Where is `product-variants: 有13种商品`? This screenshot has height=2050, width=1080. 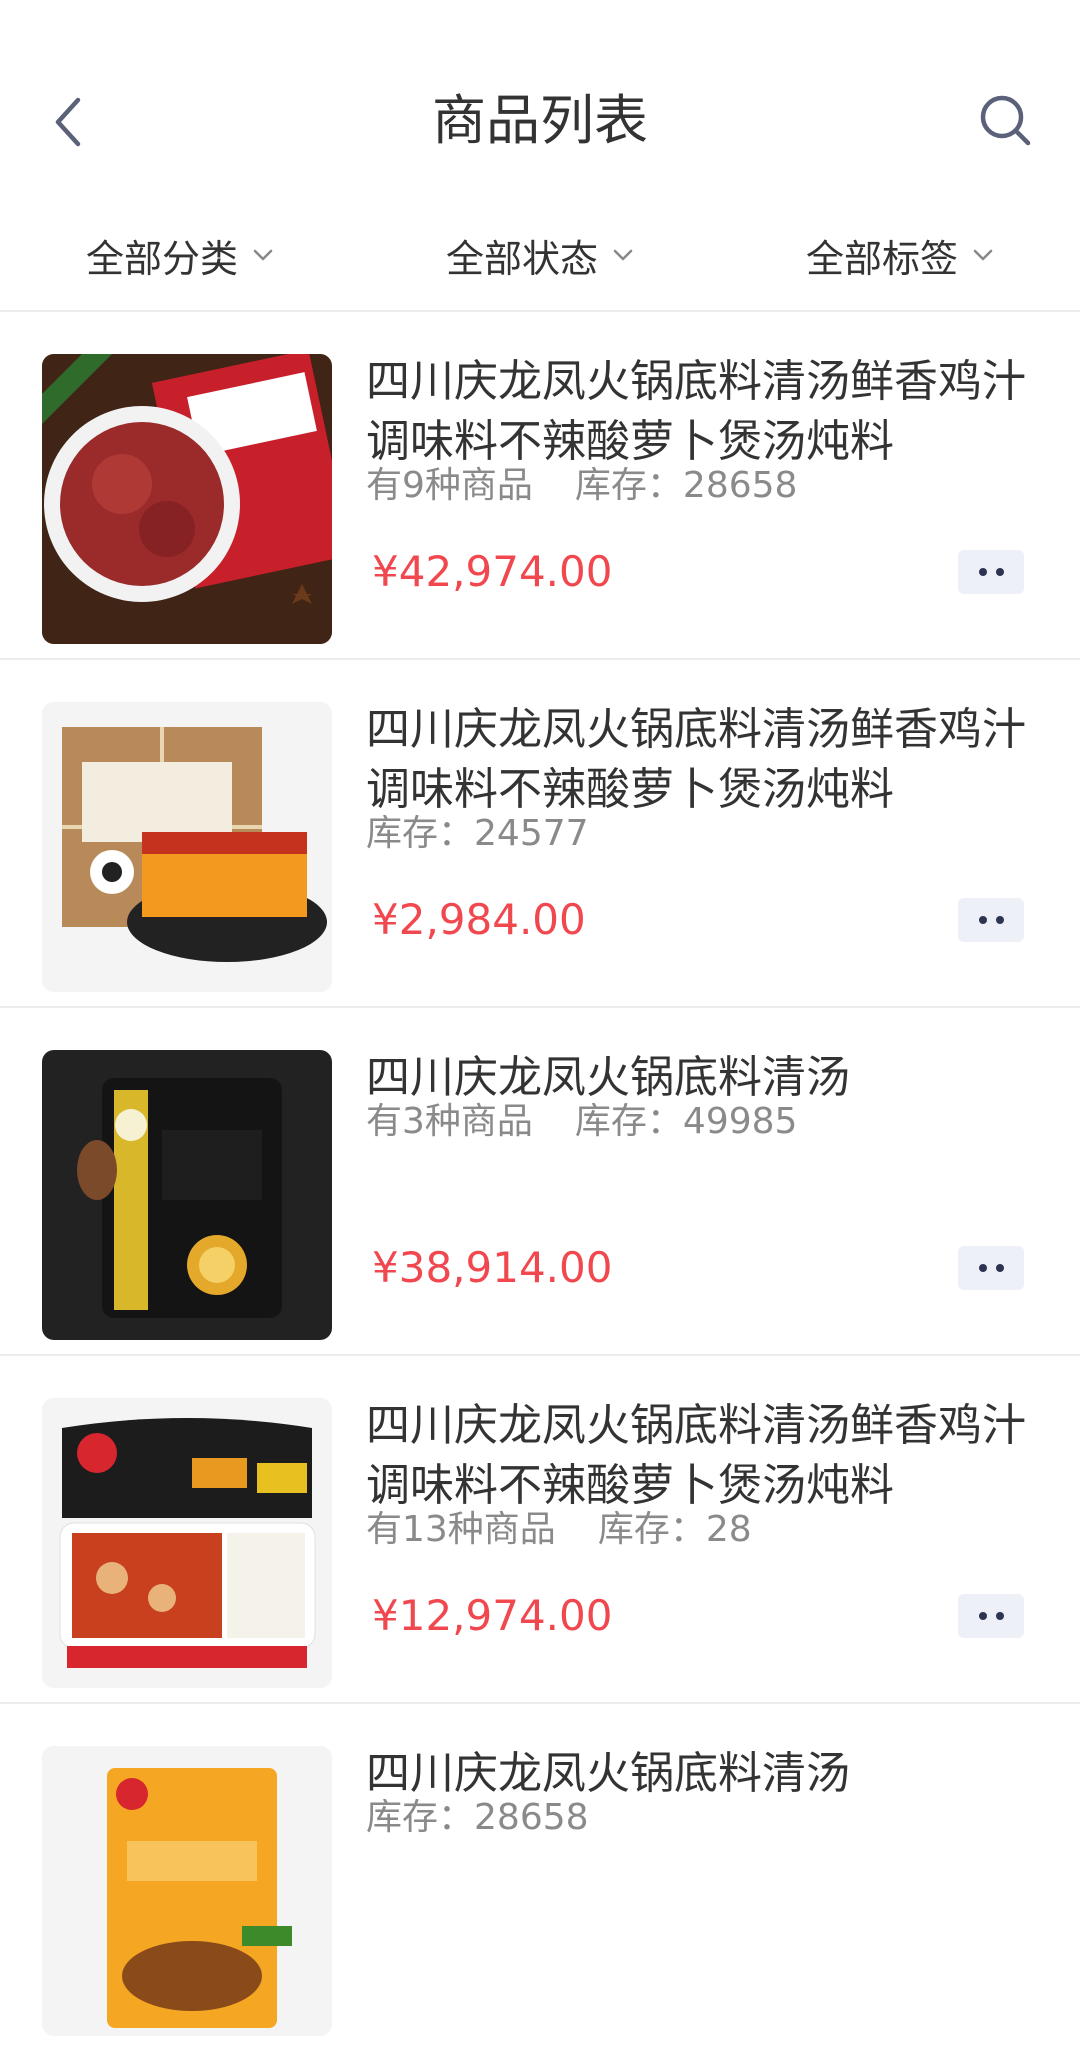
product-variants: 有13种商品 is located at coordinates (461, 1529).